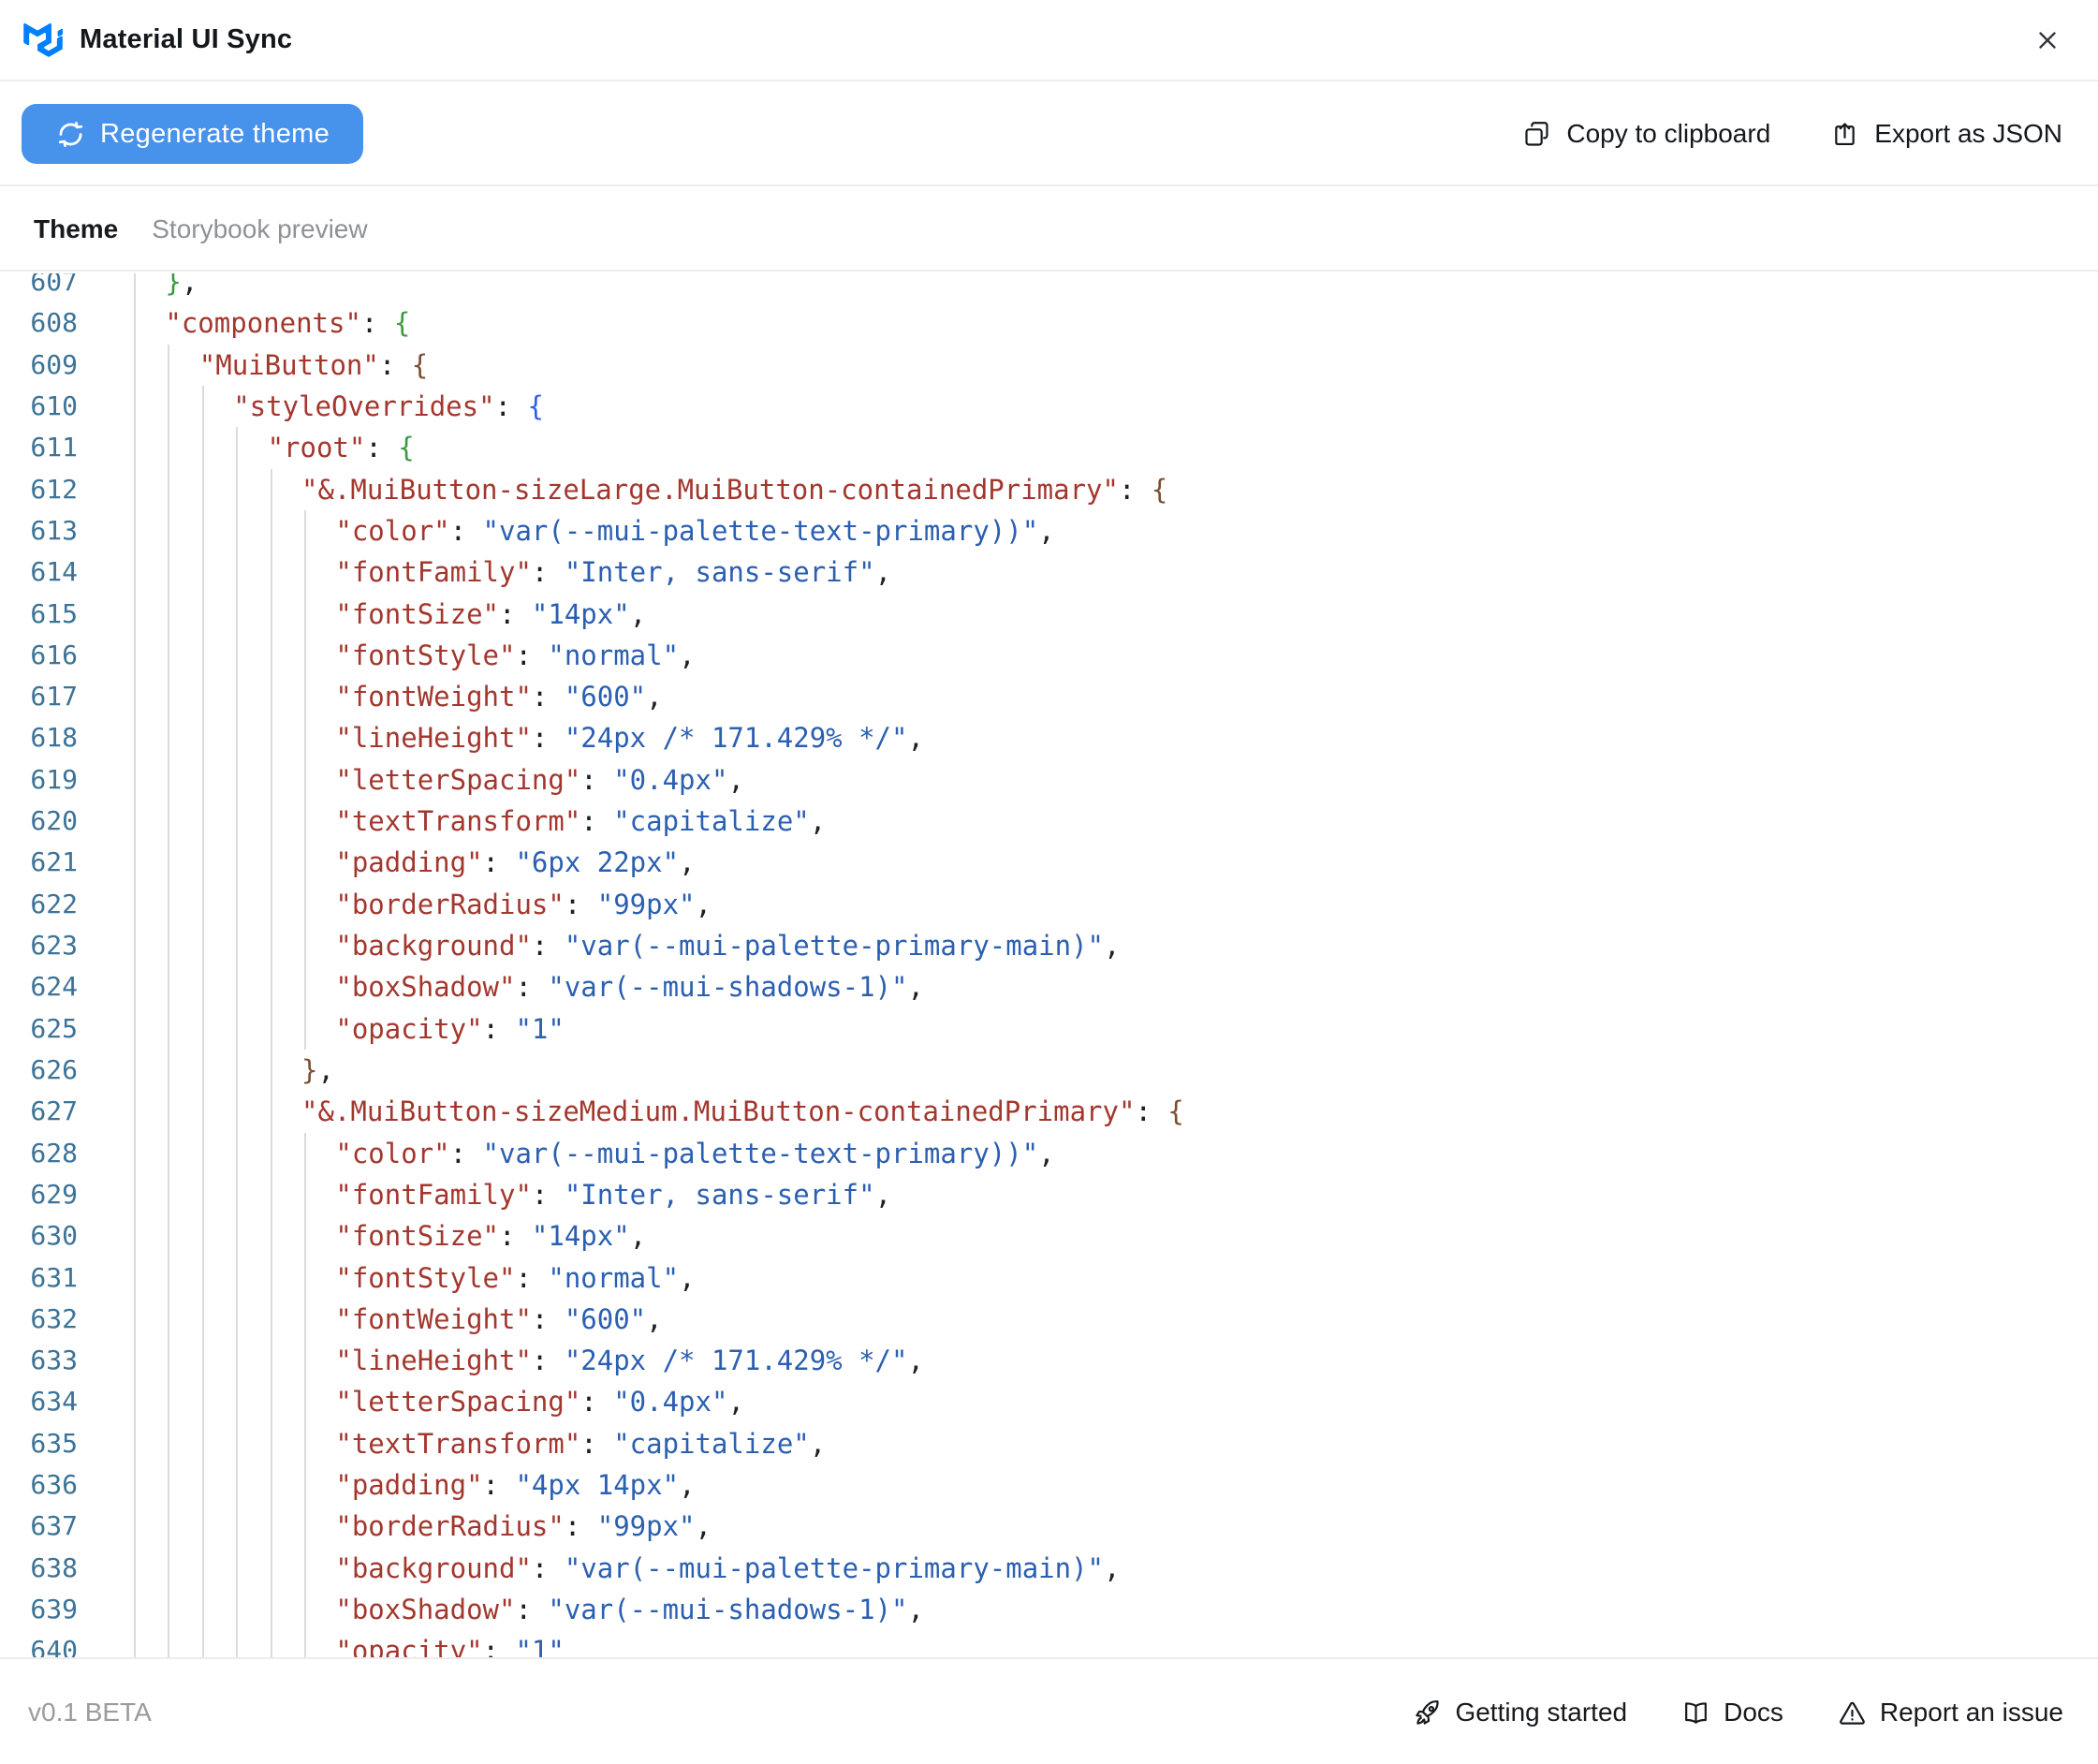  I want to click on export-as-json-button: Export as JSON, so click(1946, 134).